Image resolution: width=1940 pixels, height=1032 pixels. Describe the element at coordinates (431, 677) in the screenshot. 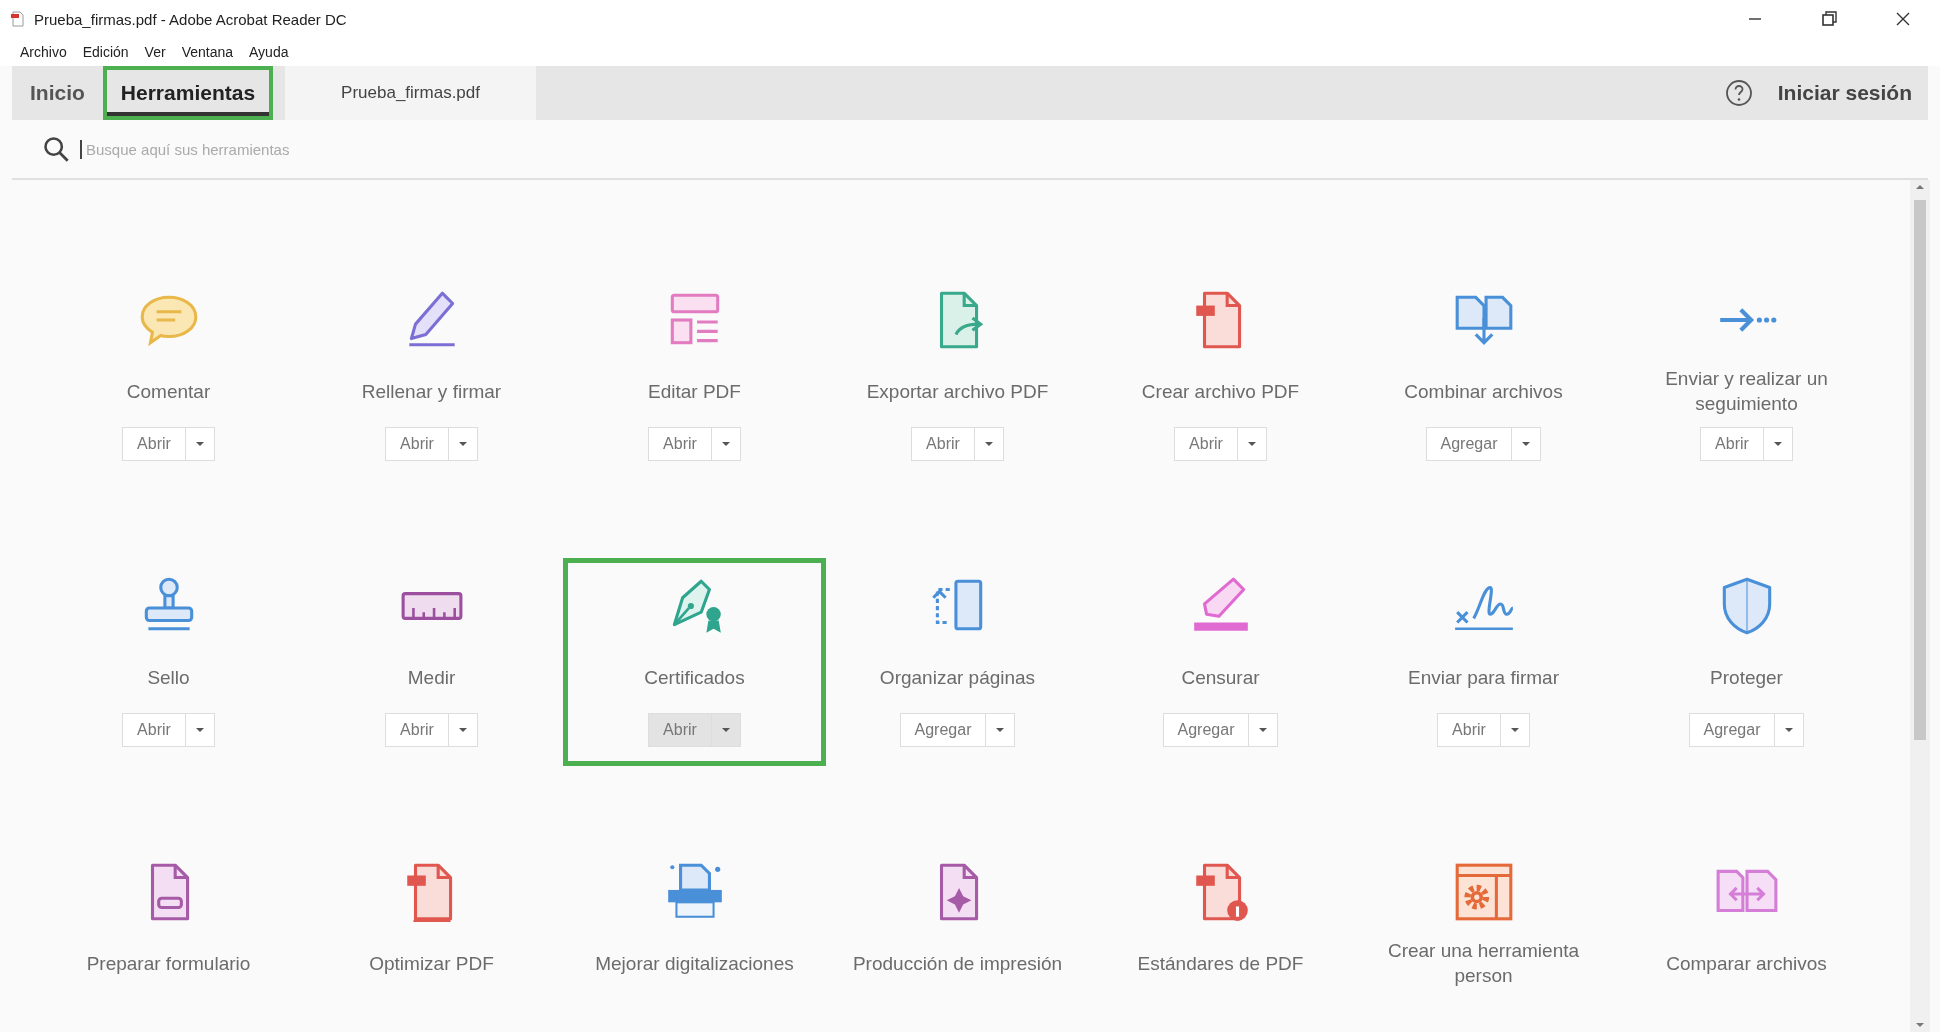

I see `tool-label: Medir` at that location.